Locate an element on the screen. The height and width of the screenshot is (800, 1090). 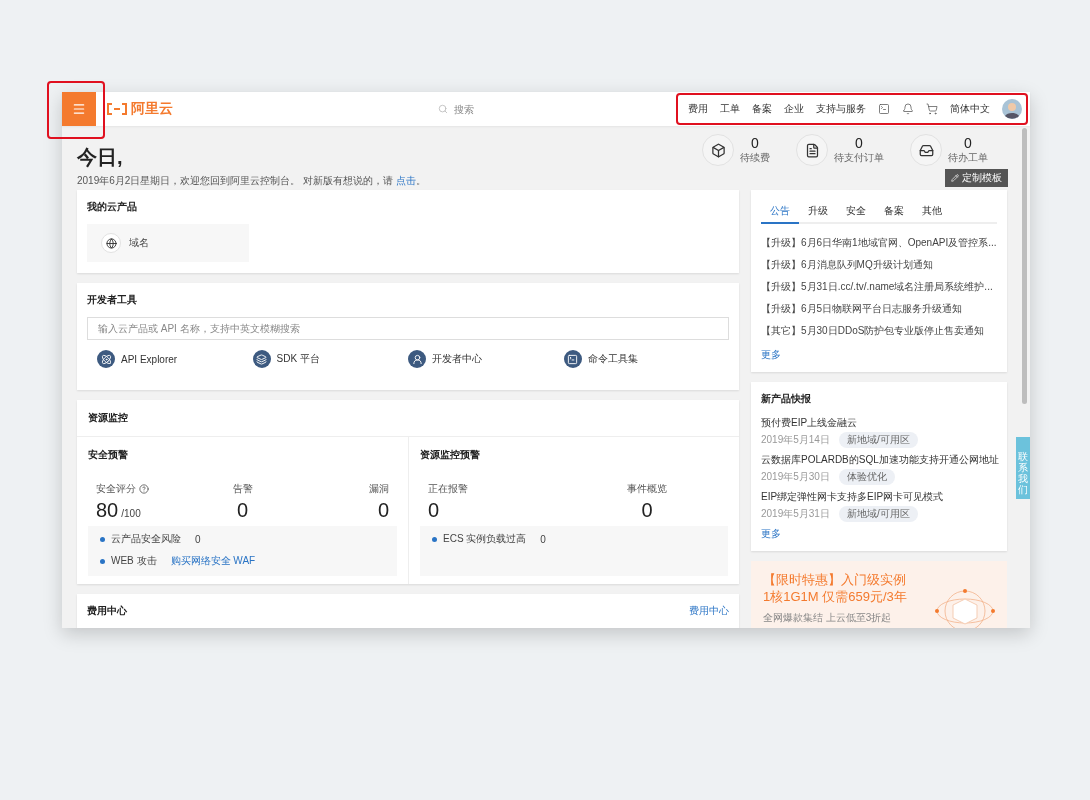
welcome-text: 2019年6月2日星期日，欢迎您回到阿里云控制台。 对新版有想说的，请 点击。 is located at coordinates (251, 181).